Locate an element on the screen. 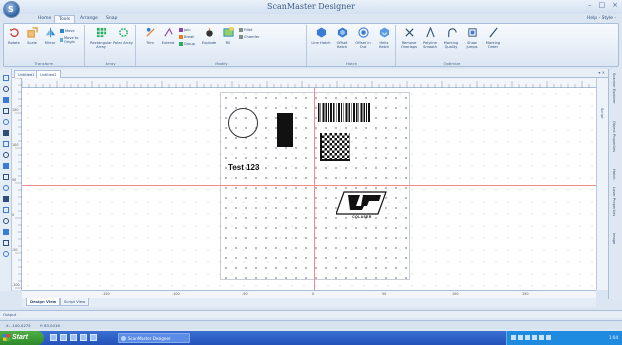 This screenshot has height=345, width=622. ruler-label: 0 is located at coordinates (313, 294).